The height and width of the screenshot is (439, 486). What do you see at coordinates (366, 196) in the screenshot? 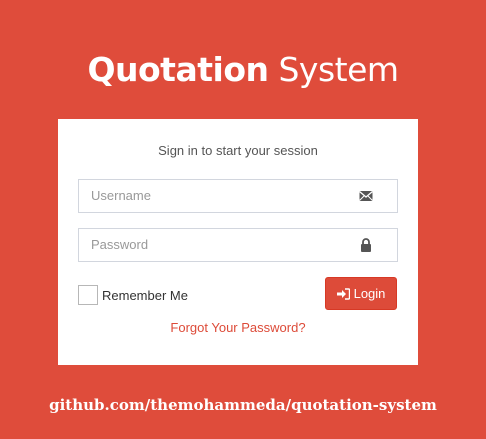
I see `envelope-icon` at bounding box center [366, 196].